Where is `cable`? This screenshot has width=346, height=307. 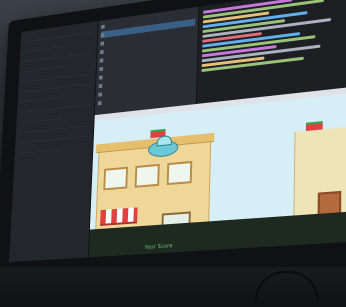
cable is located at coordinates (287, 287).